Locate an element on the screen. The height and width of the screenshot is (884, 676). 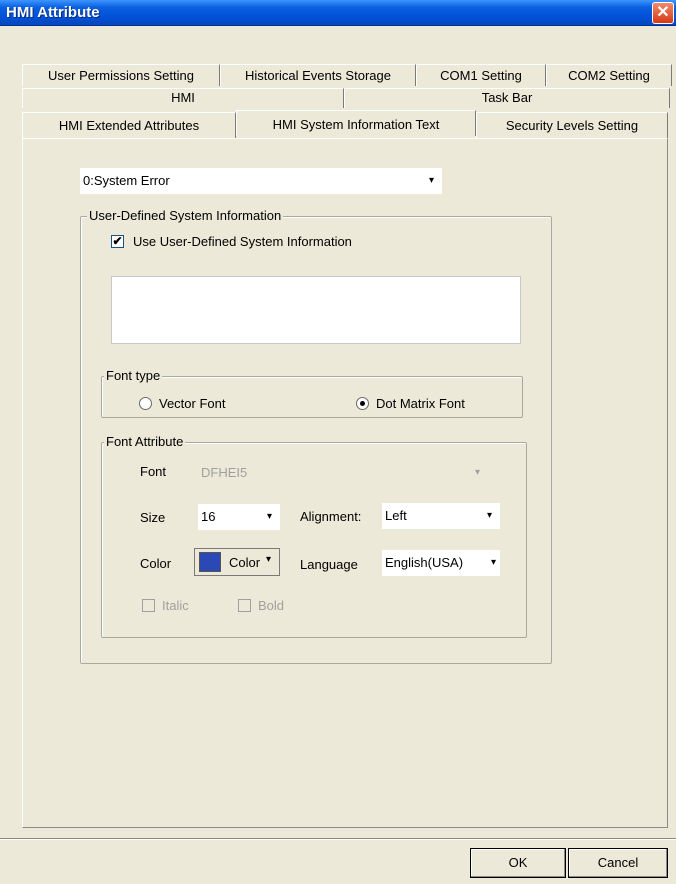
tab-historical-events-storage: Historical Events Storage is located at coordinates (318, 75).